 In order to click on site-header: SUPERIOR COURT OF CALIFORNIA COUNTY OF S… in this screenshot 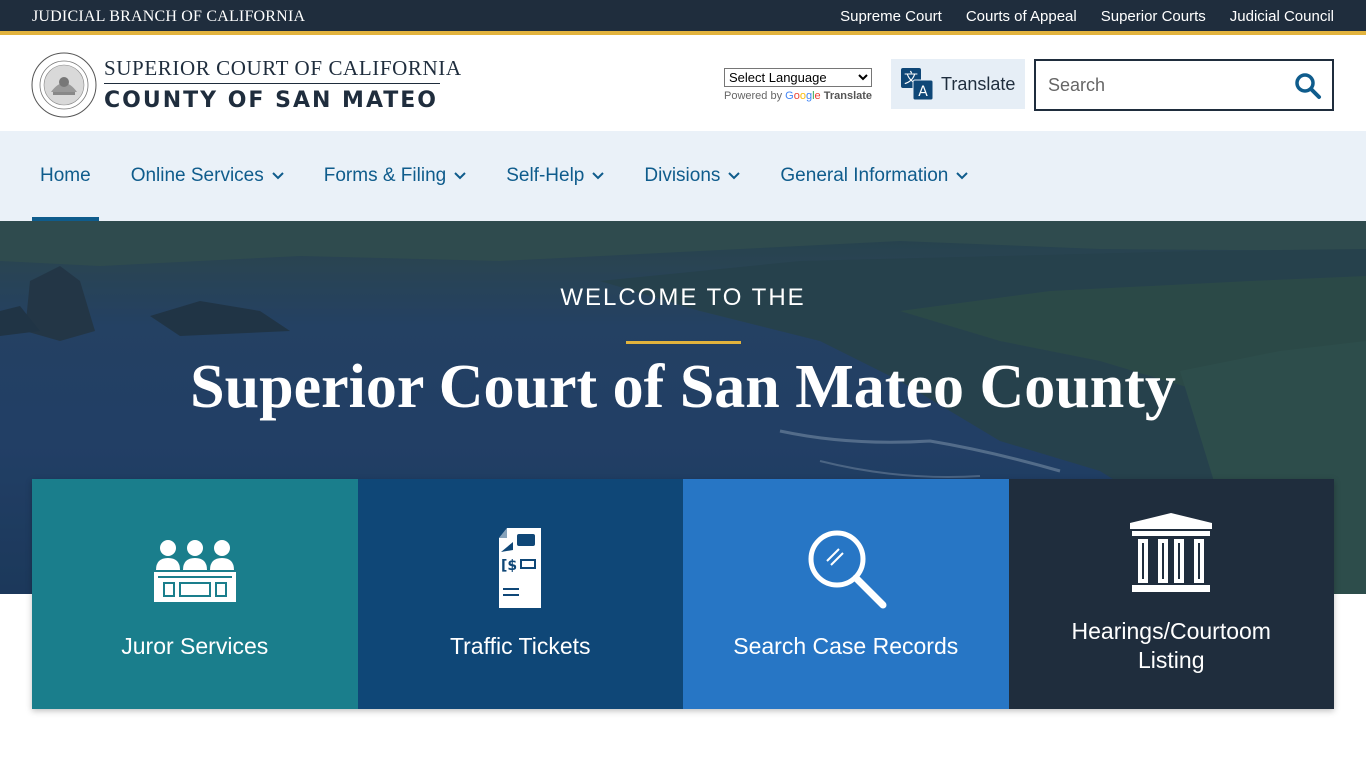, I will do `click(683, 85)`.